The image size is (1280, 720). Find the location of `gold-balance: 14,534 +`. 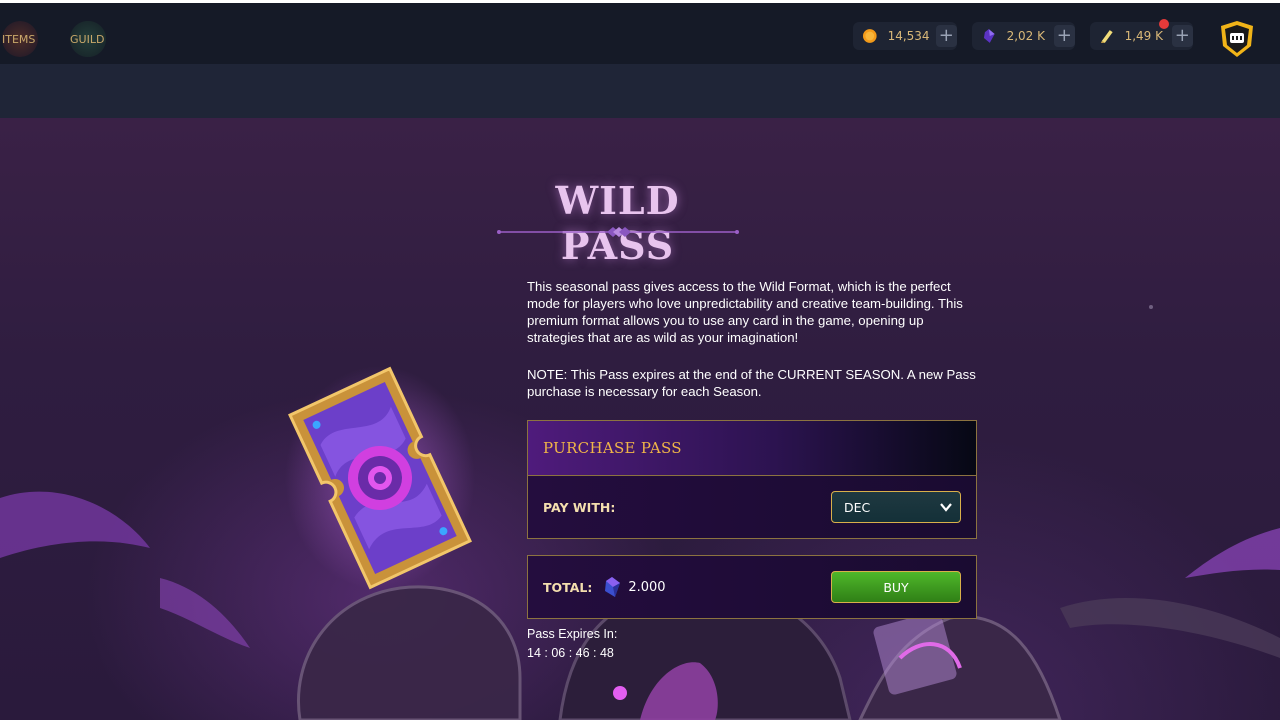

gold-balance: 14,534 + is located at coordinates (905, 36).